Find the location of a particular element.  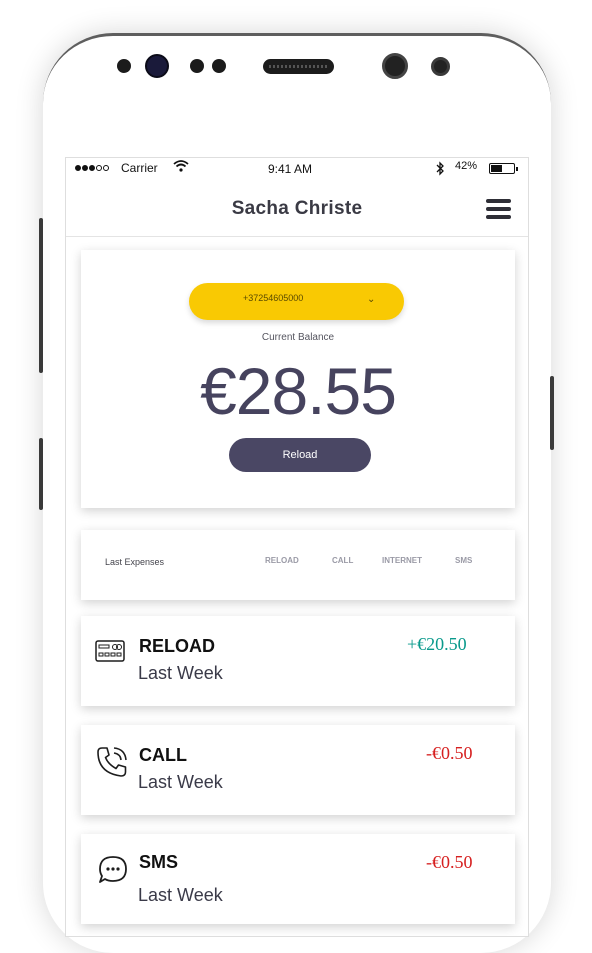

balance-amount: €28.55 is located at coordinates (298, 391).